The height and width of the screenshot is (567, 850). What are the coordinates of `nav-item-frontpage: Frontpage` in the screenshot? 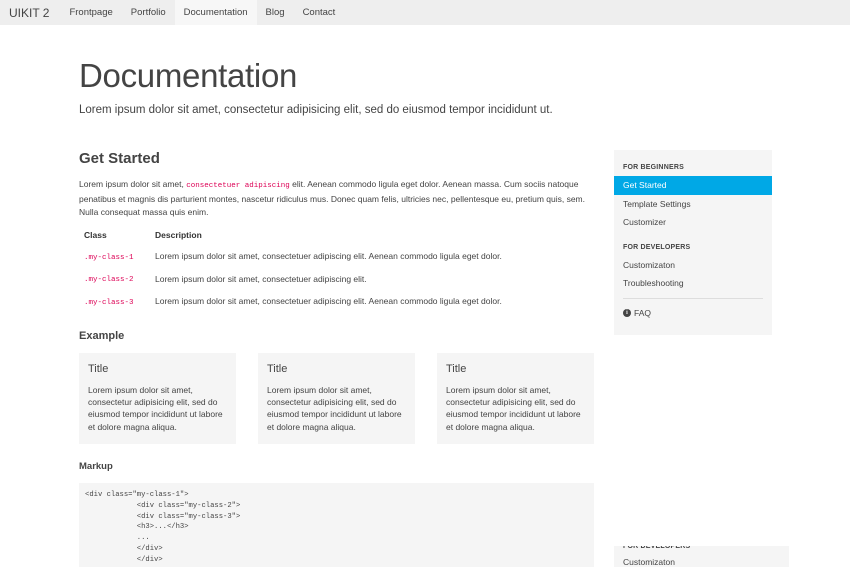 It's located at (90, 12).